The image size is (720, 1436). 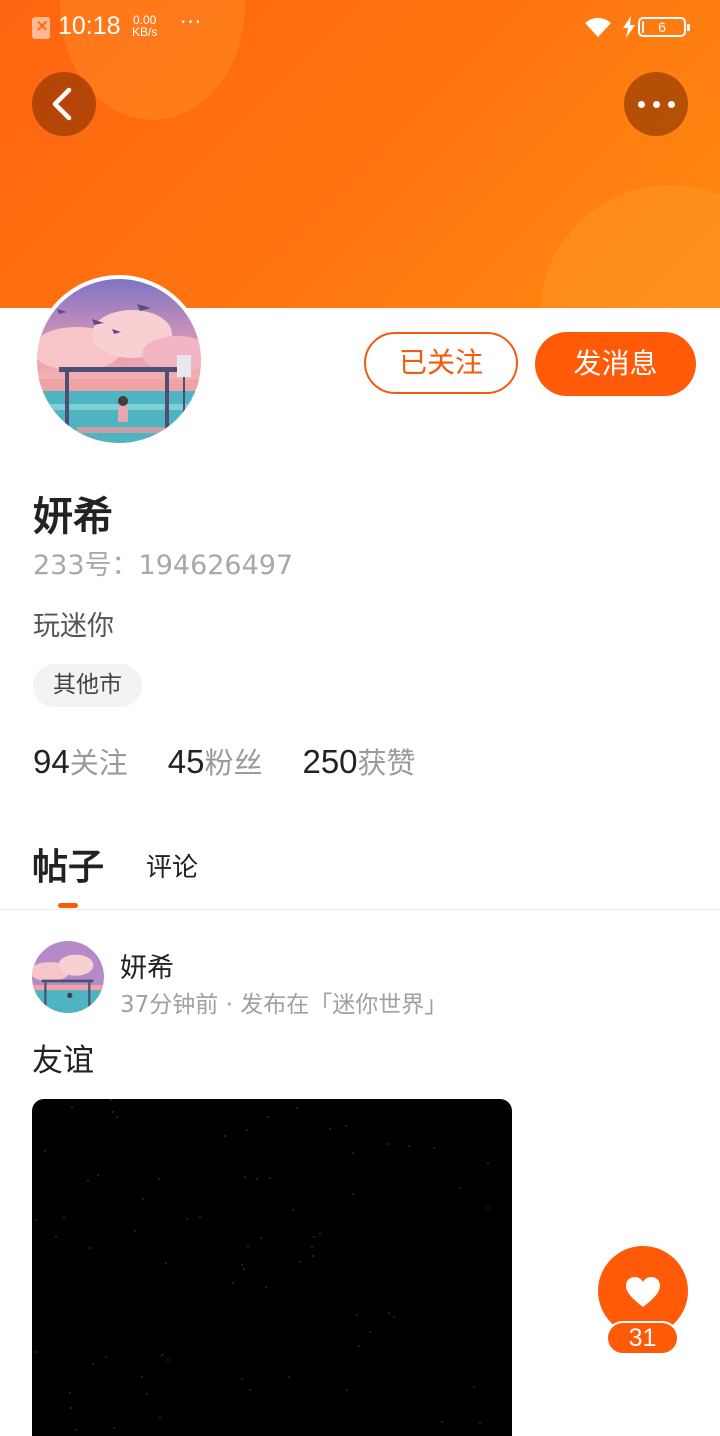 I want to click on chevron-left-icon, so click(x=62, y=104).